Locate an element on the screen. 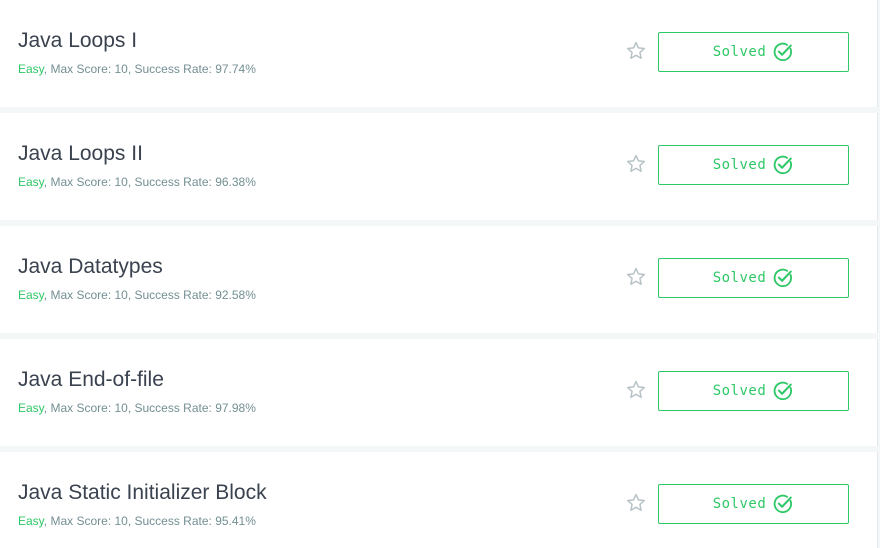  challenge-stats: , Max Score: 10, Success Rate: 97.98% is located at coordinates (149, 408).